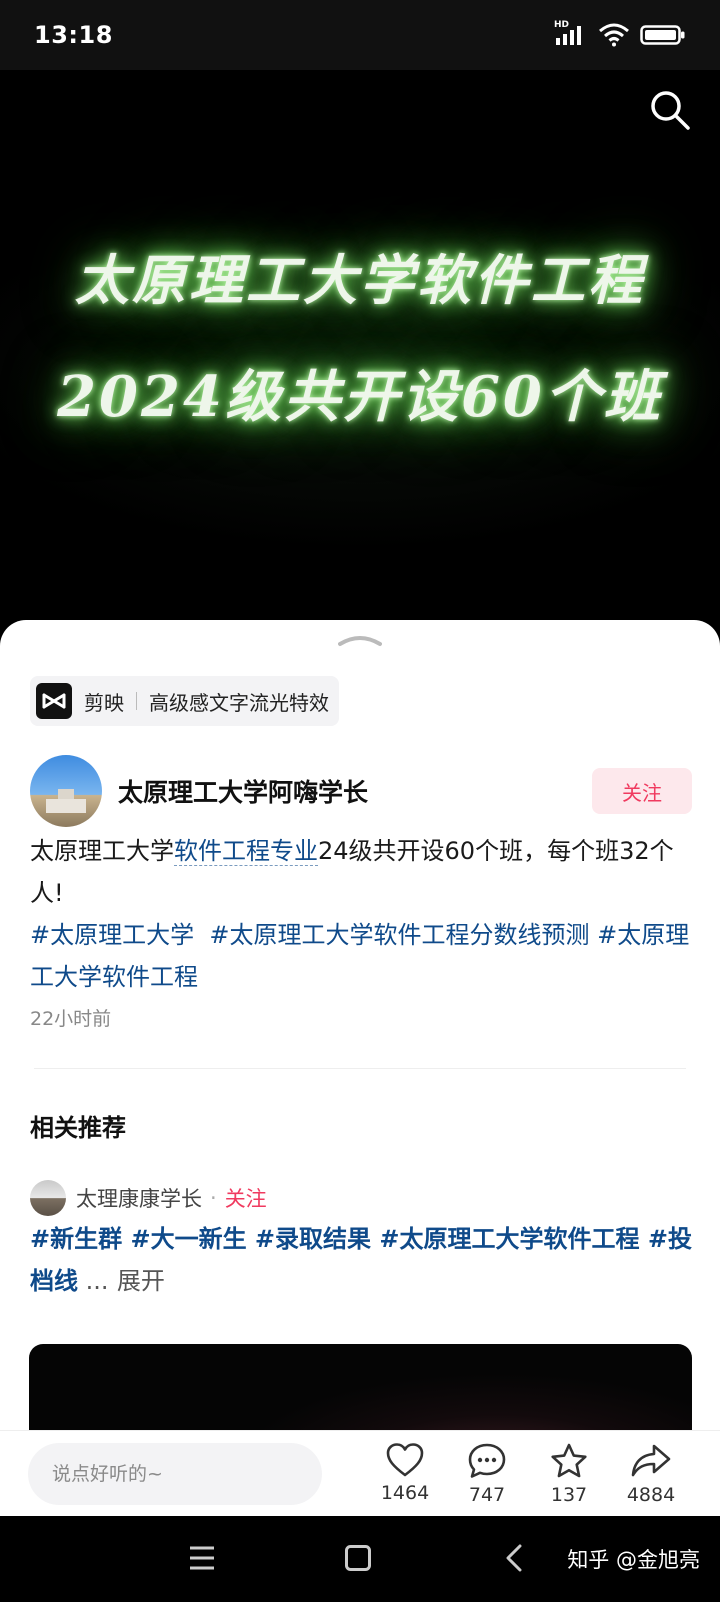 The image size is (720, 1602). Describe the element at coordinates (48, 1198) in the screenshot. I see `related-author-avatar` at that location.